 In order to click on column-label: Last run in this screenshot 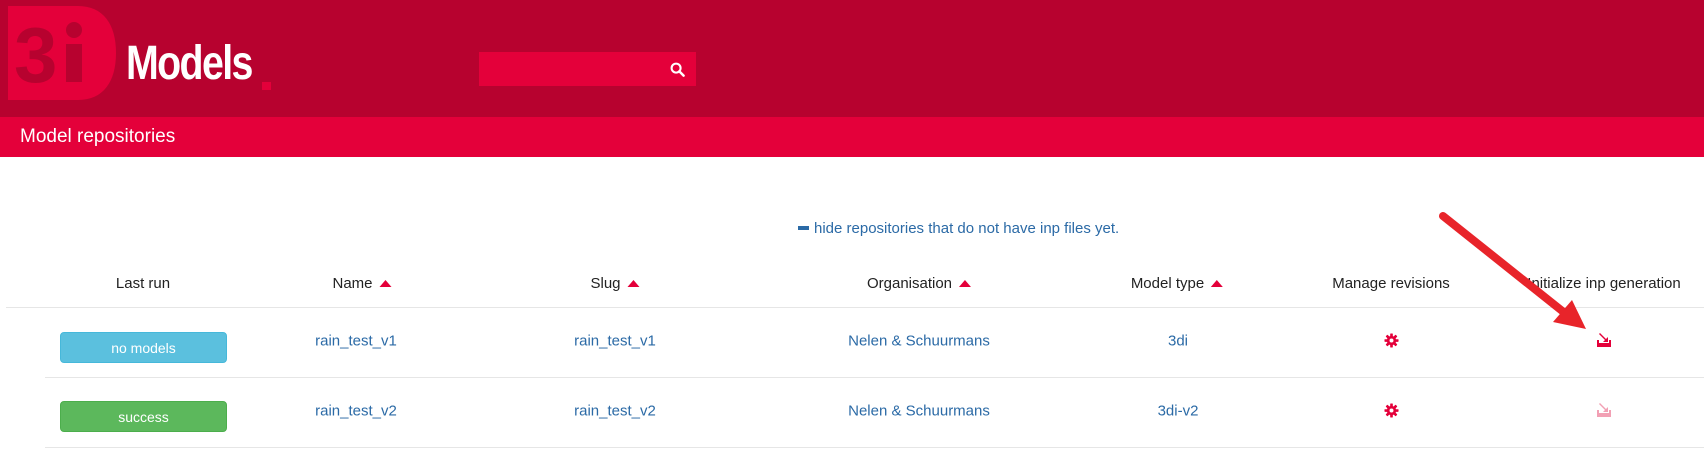, I will do `click(143, 283)`.